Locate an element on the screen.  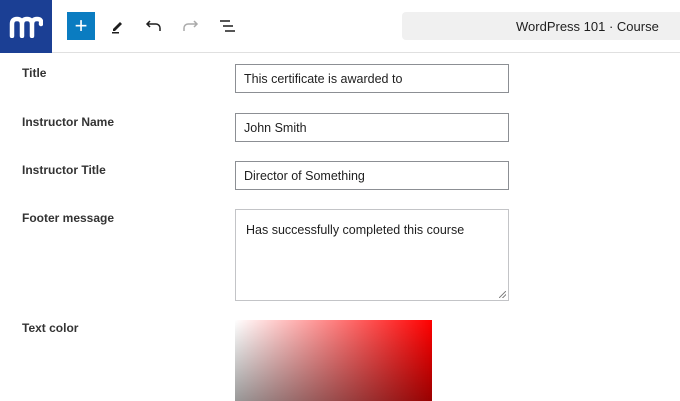
document-overview-button is located at coordinates (227, 26).